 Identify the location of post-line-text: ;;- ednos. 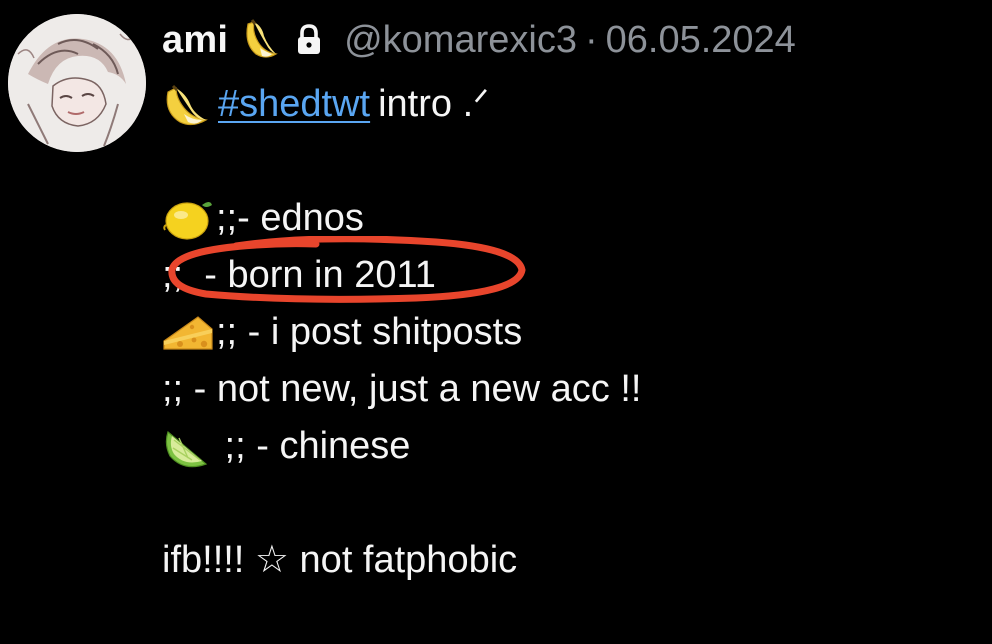
(290, 218).